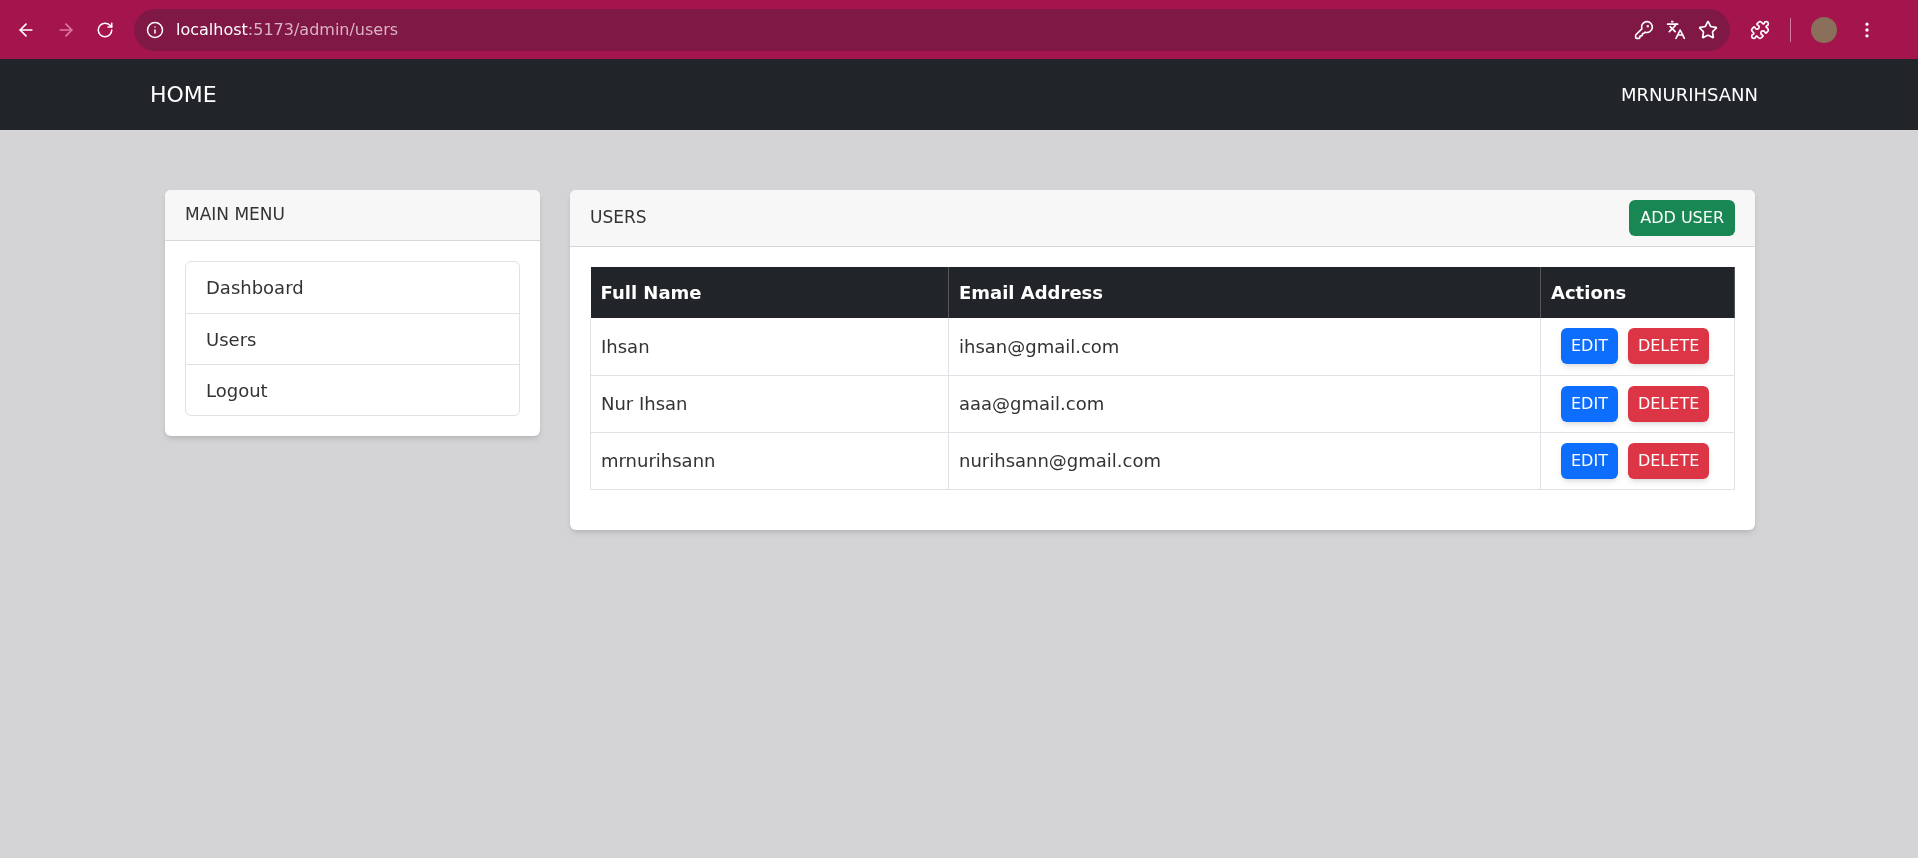 The height and width of the screenshot is (858, 1918). What do you see at coordinates (1637, 292) in the screenshot?
I see `column-header: Actions` at bounding box center [1637, 292].